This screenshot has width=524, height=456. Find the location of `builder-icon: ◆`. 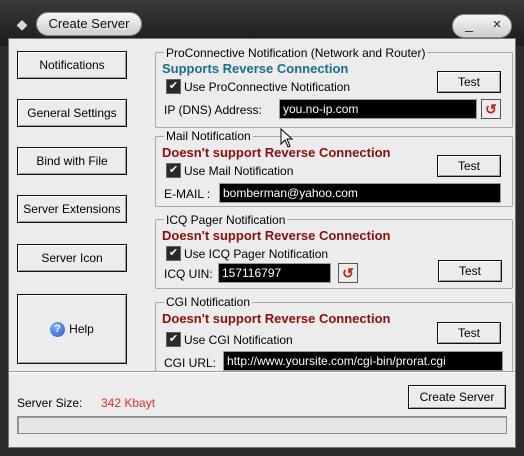

builder-icon: ◆ is located at coordinates (22, 24).